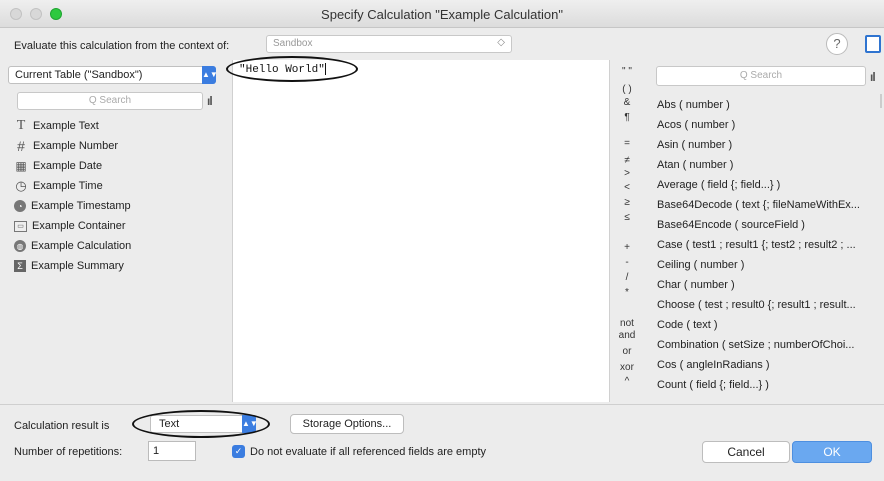  What do you see at coordinates (66, 126) in the screenshot?
I see `field-label: Example Text` at bounding box center [66, 126].